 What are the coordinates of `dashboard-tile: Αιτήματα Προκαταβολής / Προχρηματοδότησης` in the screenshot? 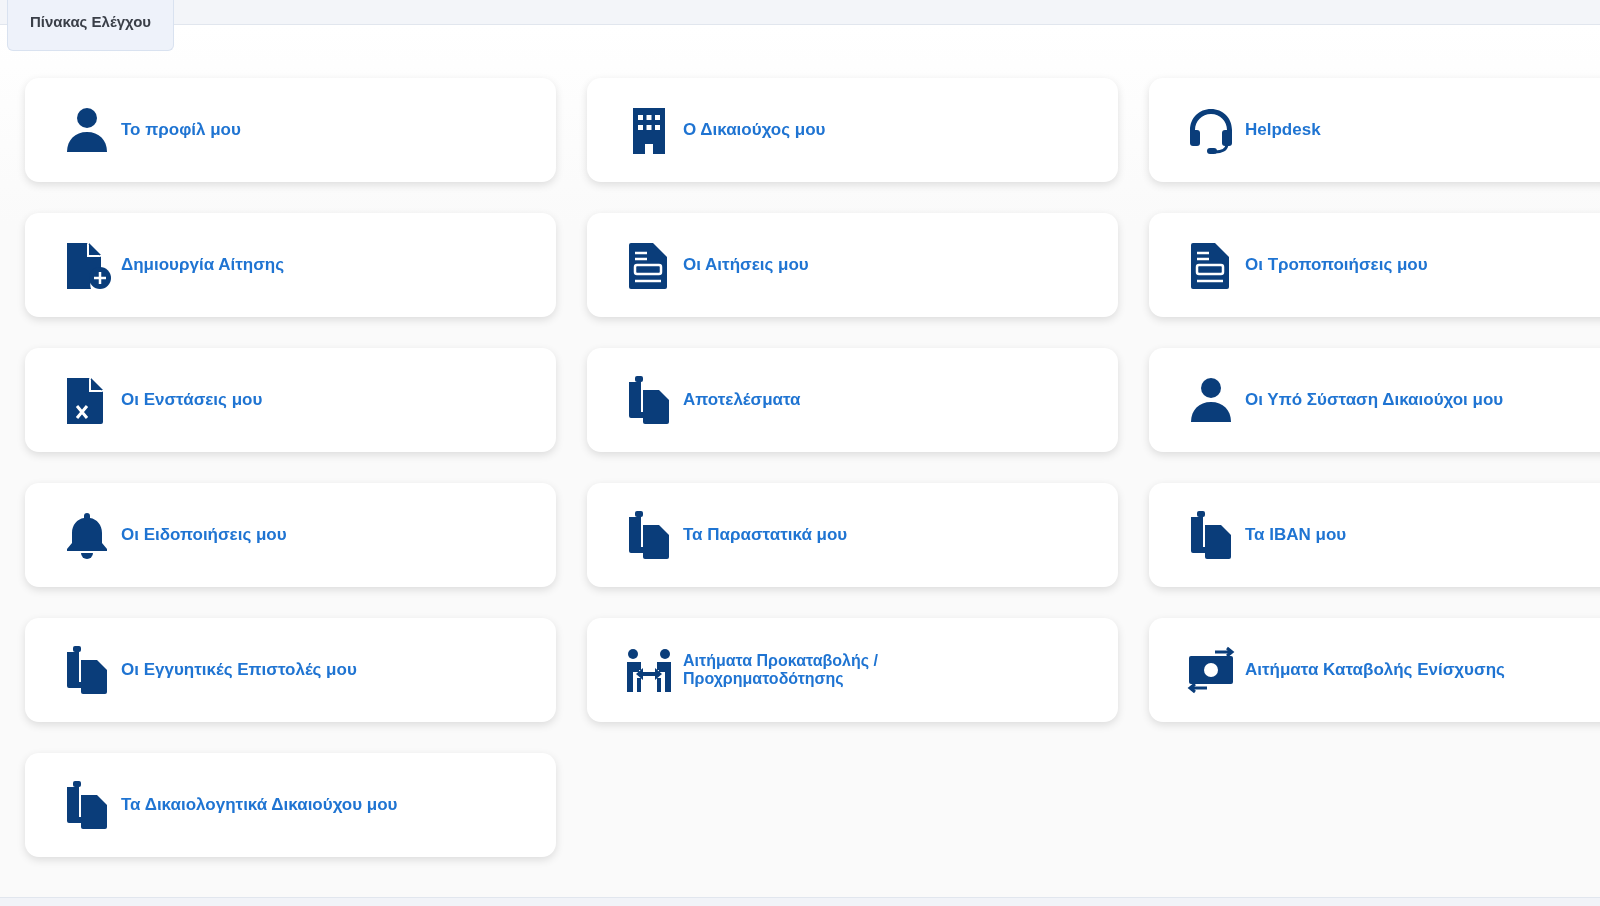 It's located at (852, 670).